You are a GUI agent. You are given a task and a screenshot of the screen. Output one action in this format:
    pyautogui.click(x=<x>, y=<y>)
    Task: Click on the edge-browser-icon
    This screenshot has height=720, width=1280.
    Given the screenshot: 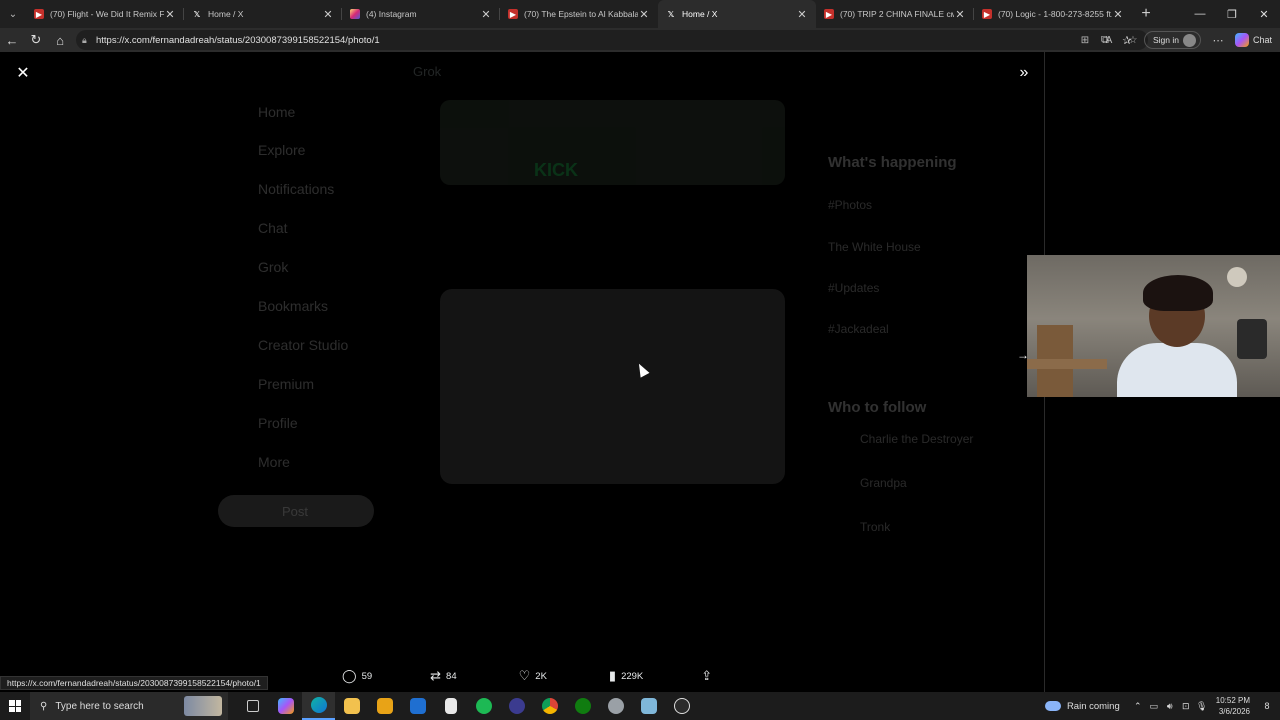 What is the action you would take?
    pyautogui.click(x=318, y=706)
    